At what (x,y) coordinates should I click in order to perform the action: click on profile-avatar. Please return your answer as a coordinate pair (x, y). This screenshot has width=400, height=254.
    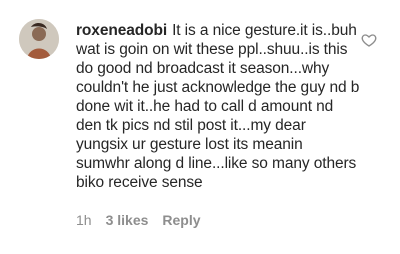
    Looking at the image, I should click on (39, 39).